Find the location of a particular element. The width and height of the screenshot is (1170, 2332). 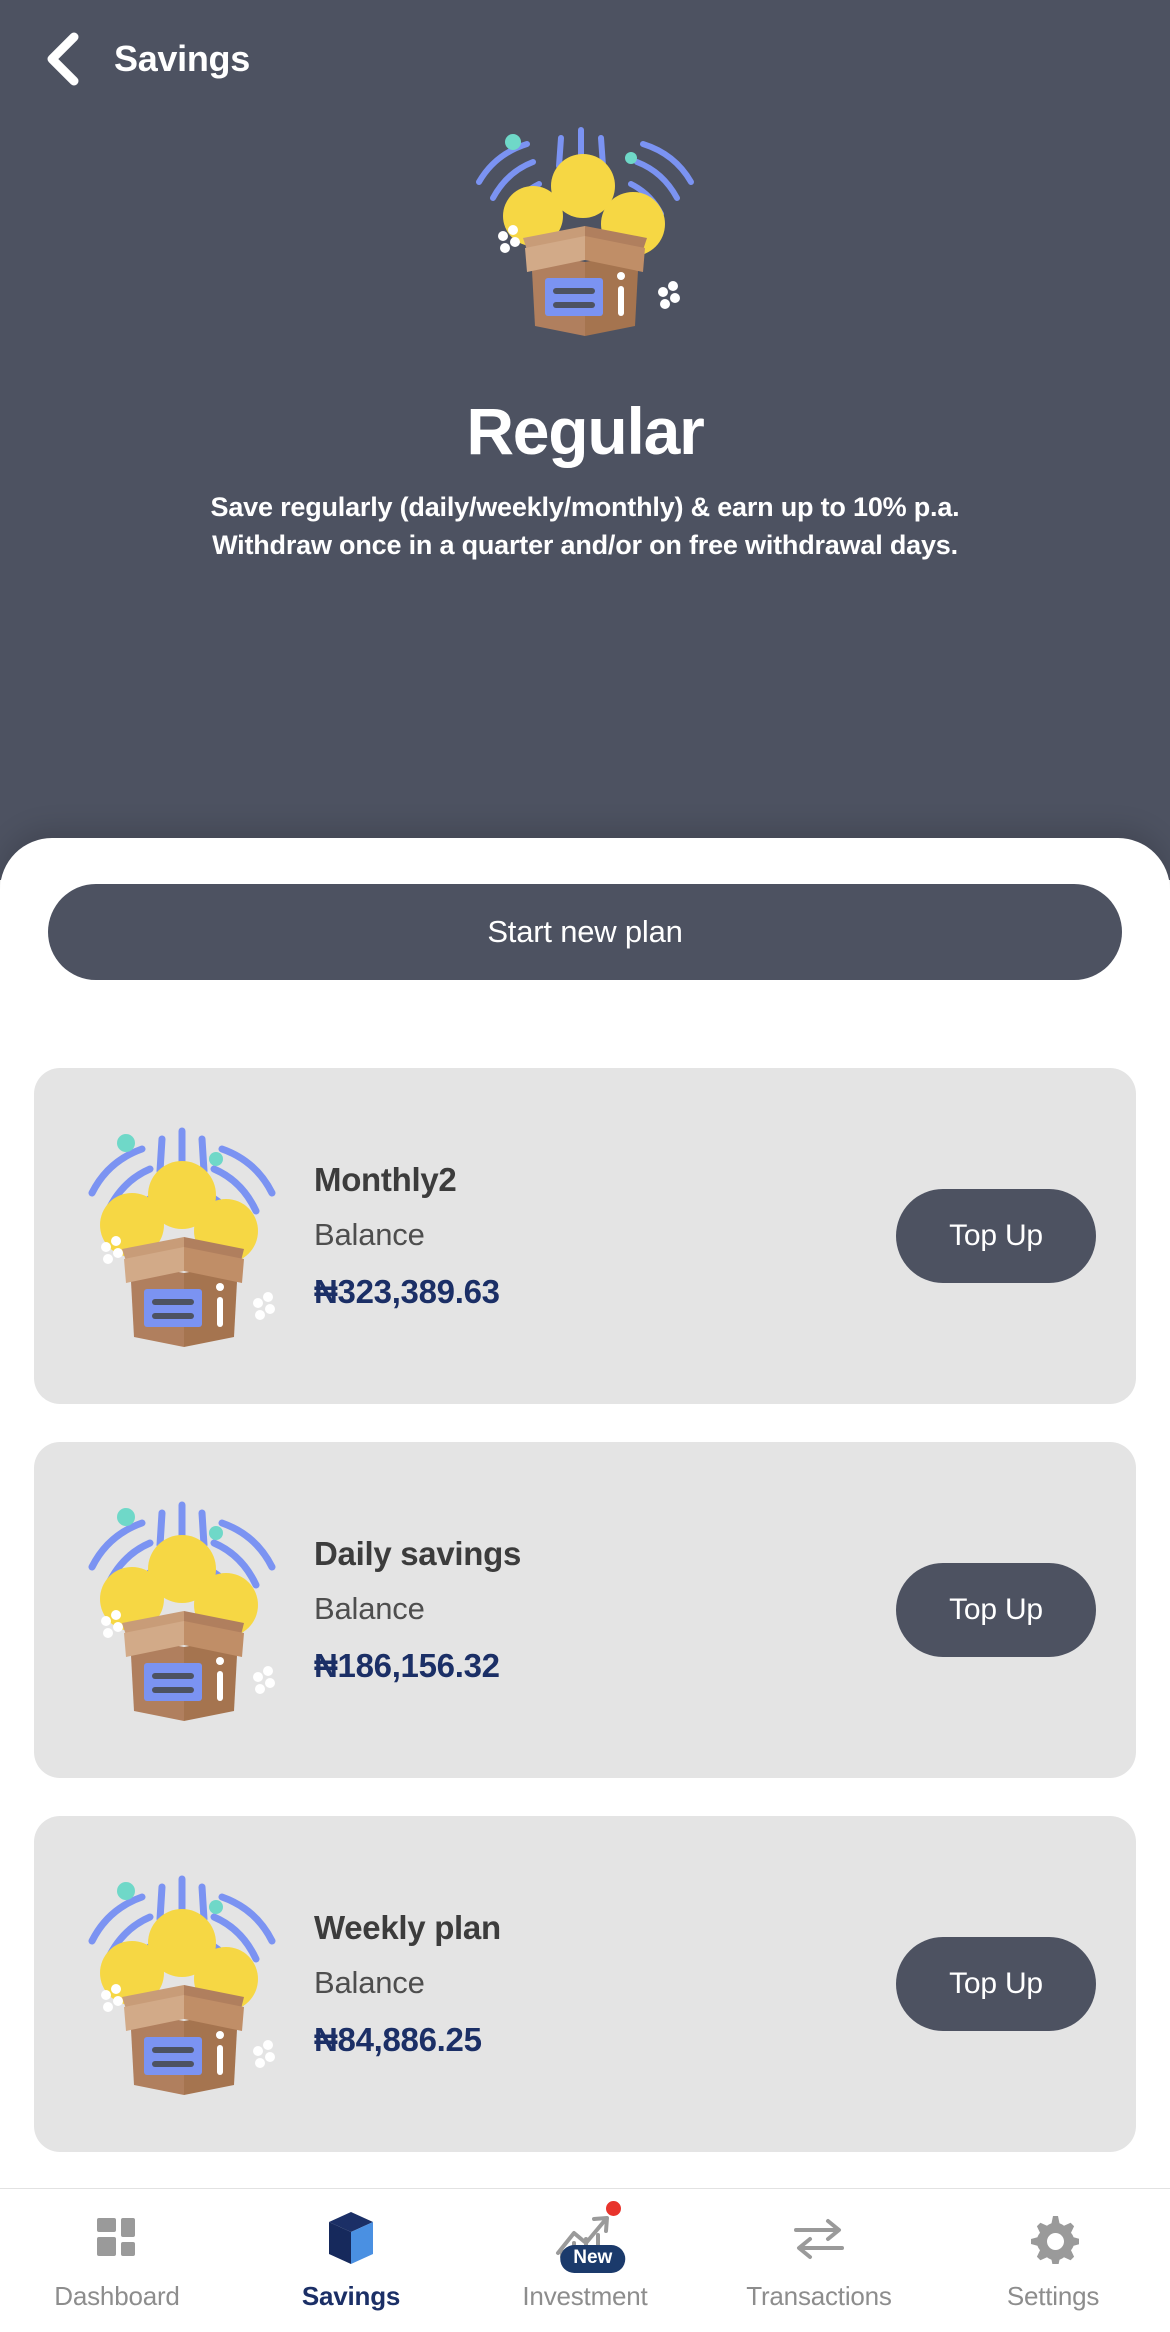

nav-label-settings: Settings is located at coordinates (1053, 2296).